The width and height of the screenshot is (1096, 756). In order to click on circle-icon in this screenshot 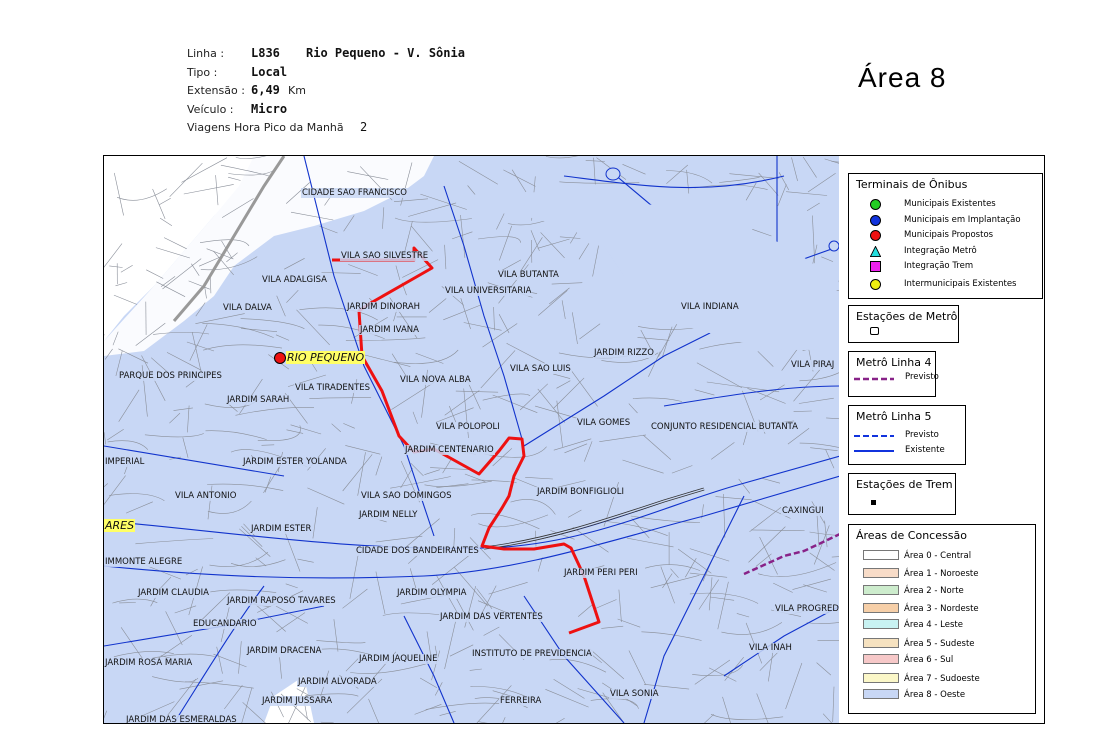, I will do `click(875, 220)`.